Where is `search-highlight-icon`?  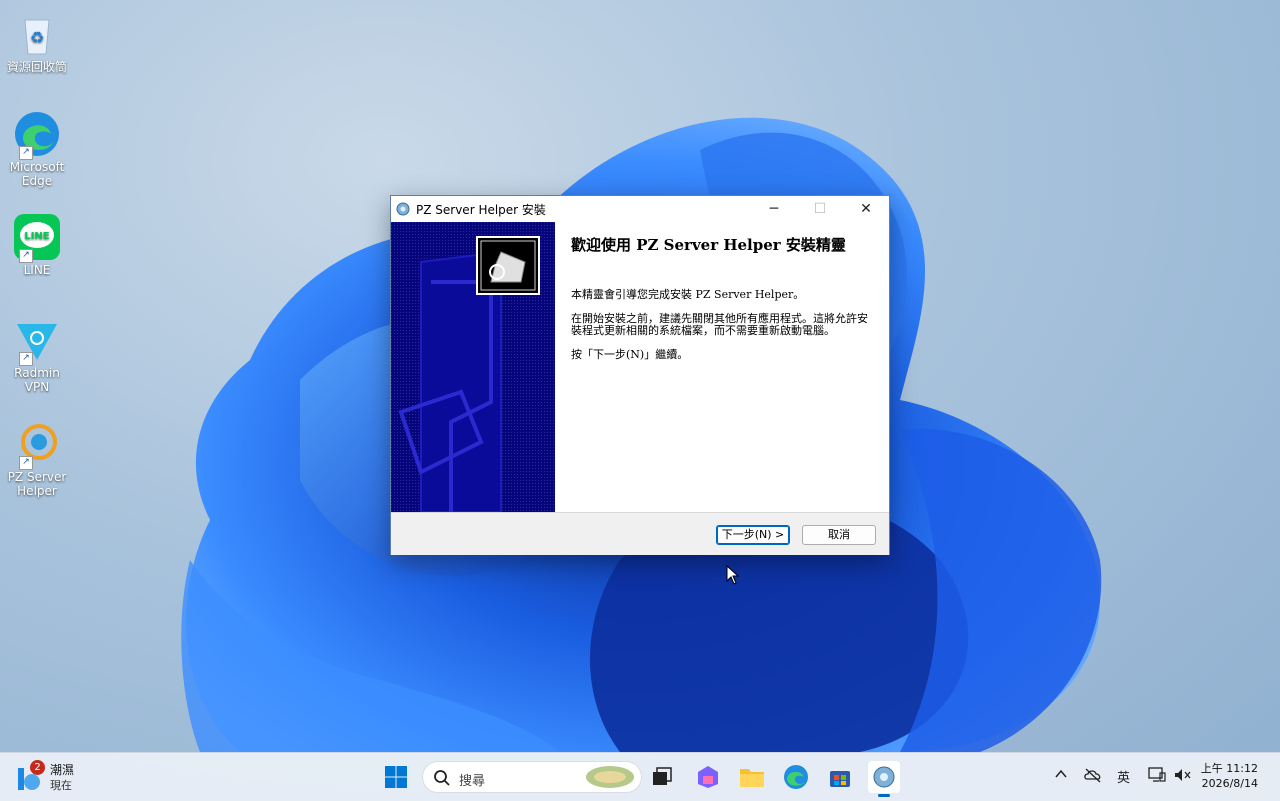
search-highlight-icon is located at coordinates (610, 777).